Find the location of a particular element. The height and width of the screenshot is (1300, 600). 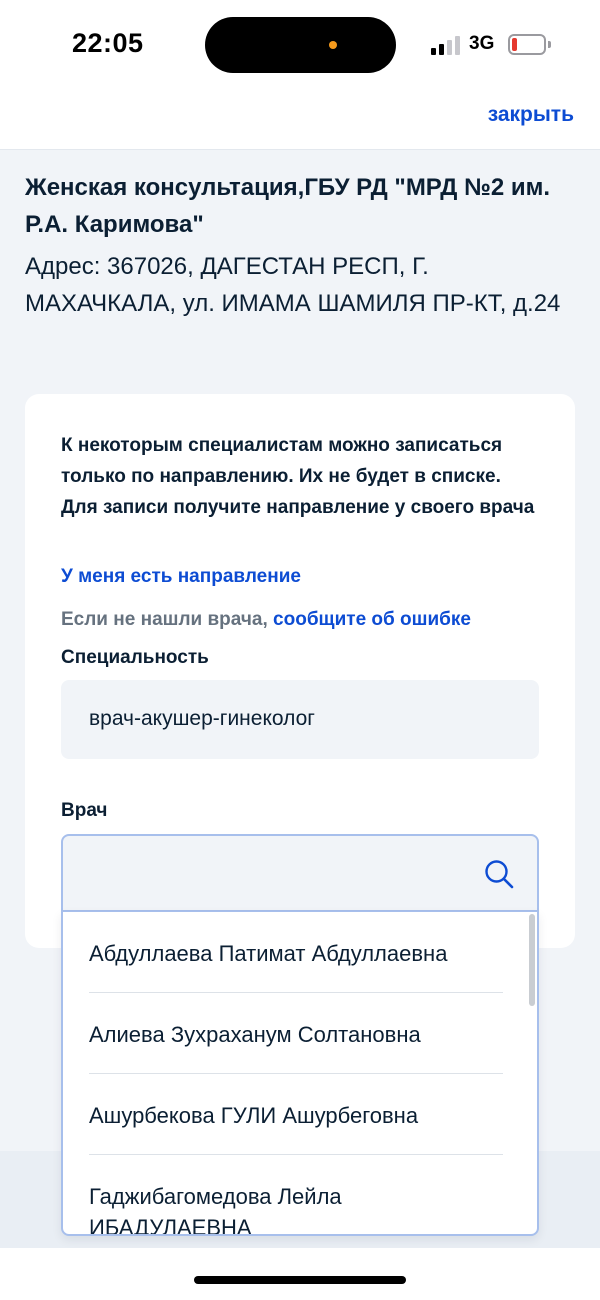

search-icon is located at coordinates (499, 874).